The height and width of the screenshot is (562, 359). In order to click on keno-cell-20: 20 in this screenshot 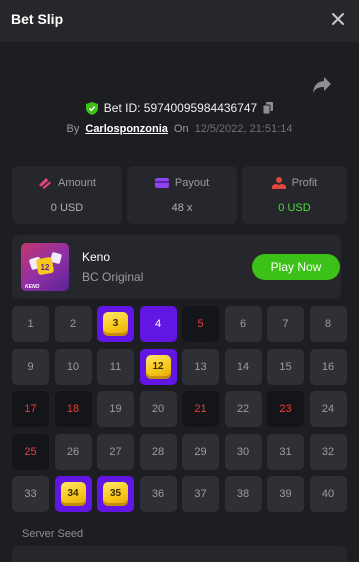, I will do `click(158, 409)`.